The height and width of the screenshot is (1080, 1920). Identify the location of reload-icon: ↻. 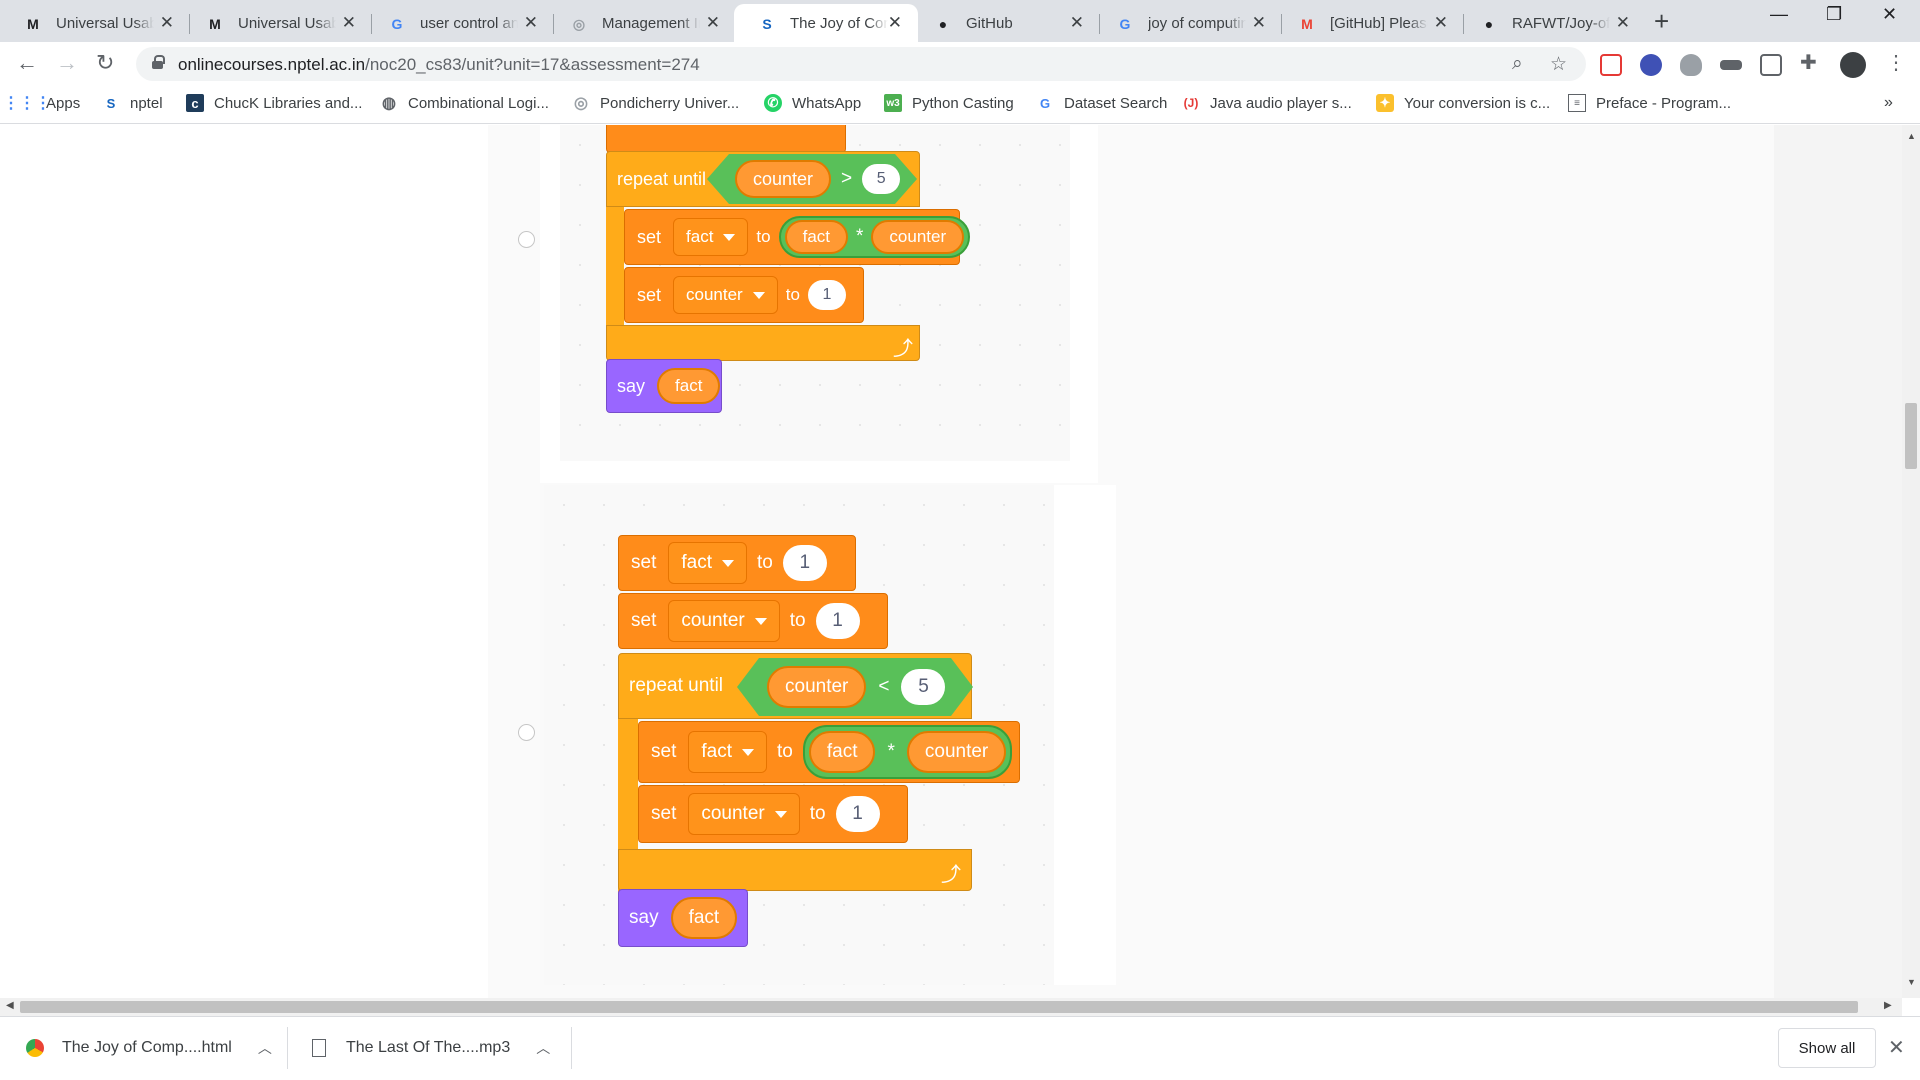
(105, 63).